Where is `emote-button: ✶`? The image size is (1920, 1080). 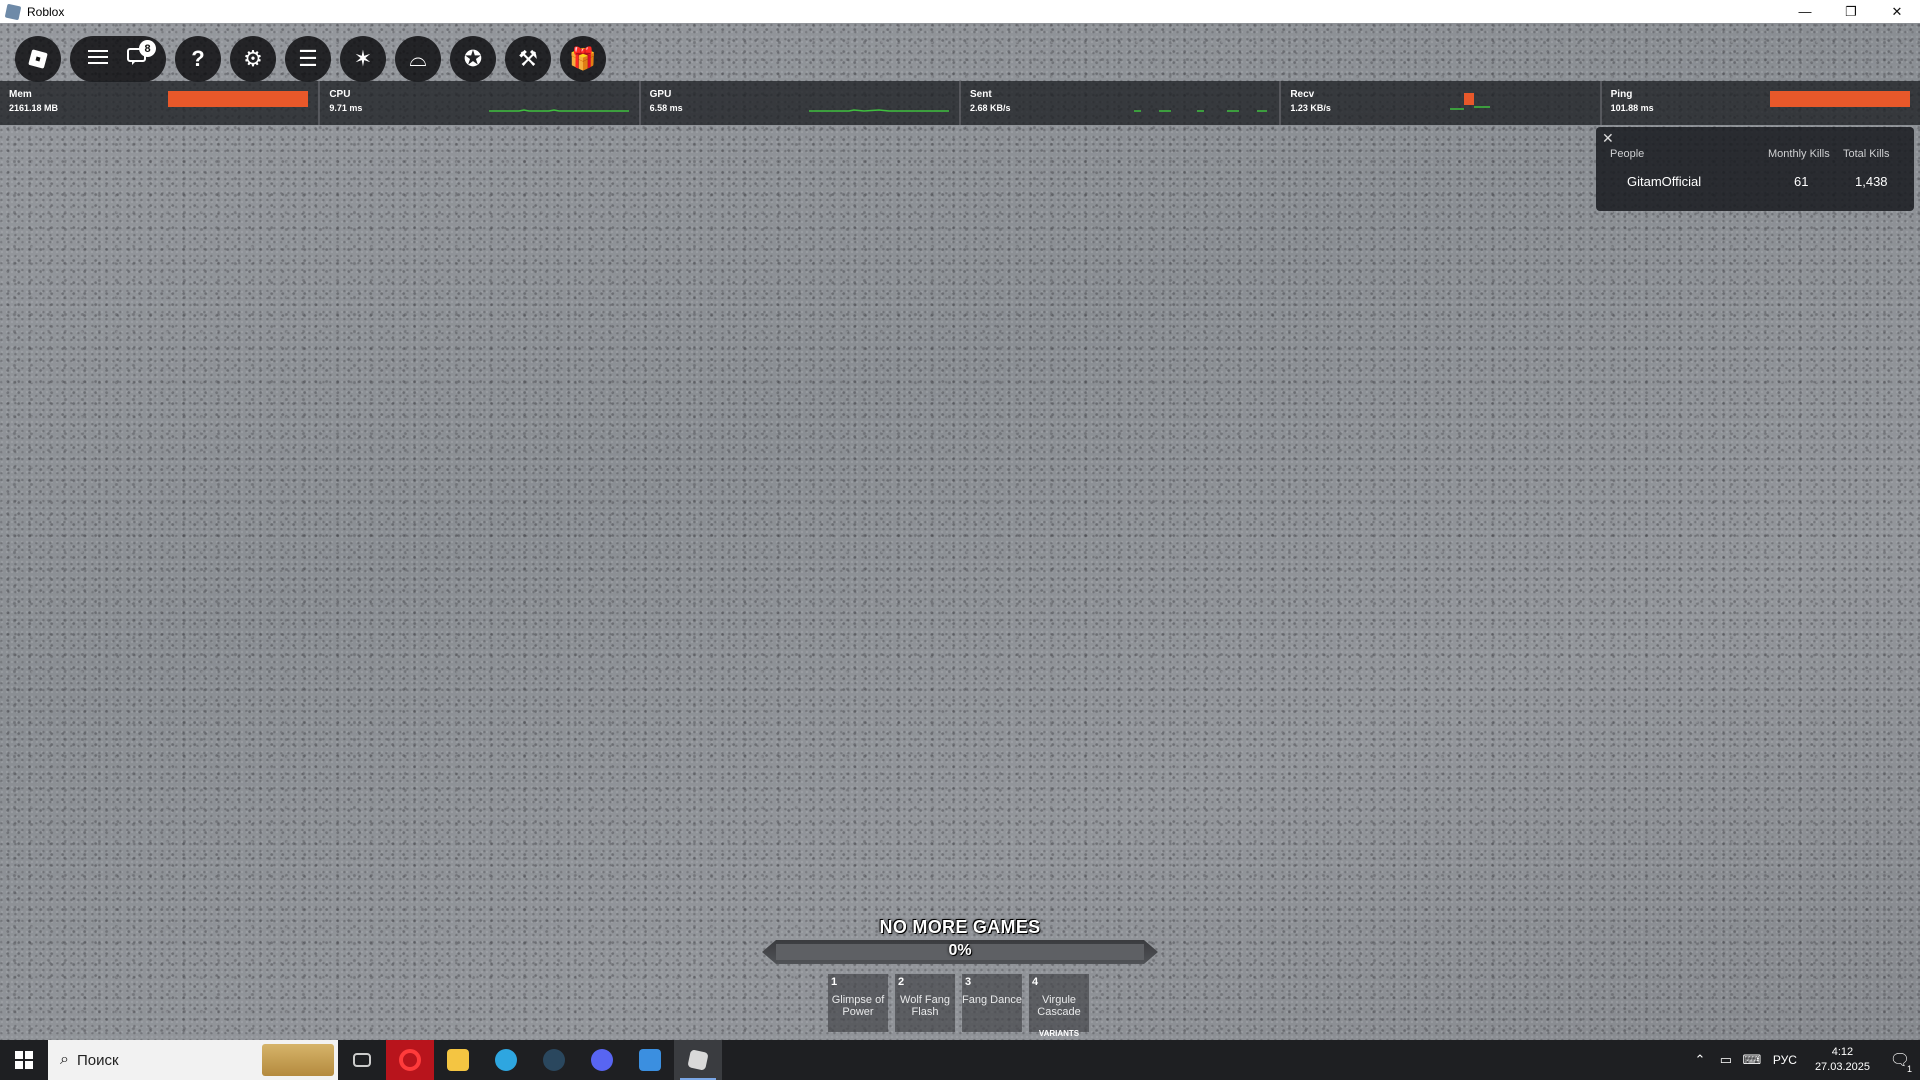
emote-button: ✶ is located at coordinates (363, 59).